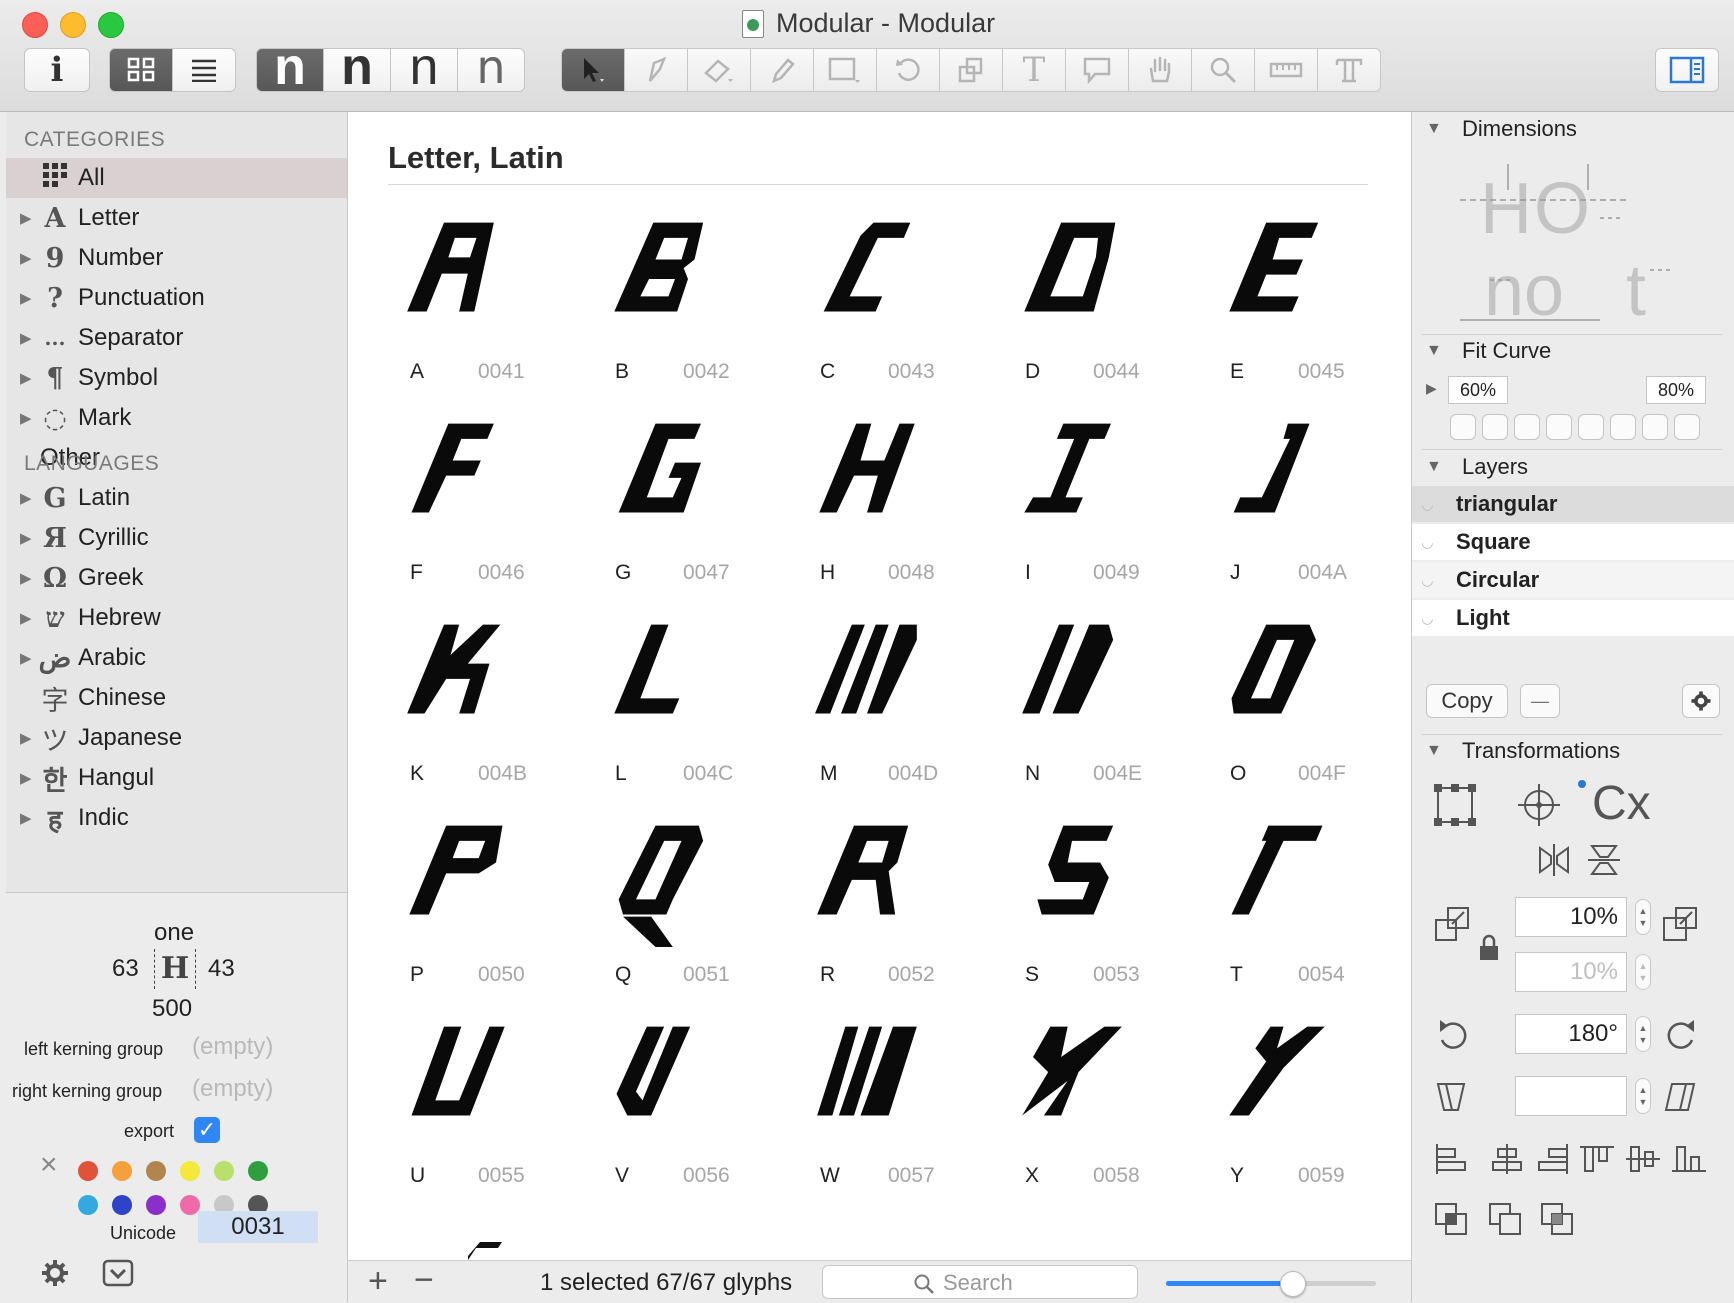 The height and width of the screenshot is (1303, 1734). I want to click on subtract-icon, so click(1505, 1219).